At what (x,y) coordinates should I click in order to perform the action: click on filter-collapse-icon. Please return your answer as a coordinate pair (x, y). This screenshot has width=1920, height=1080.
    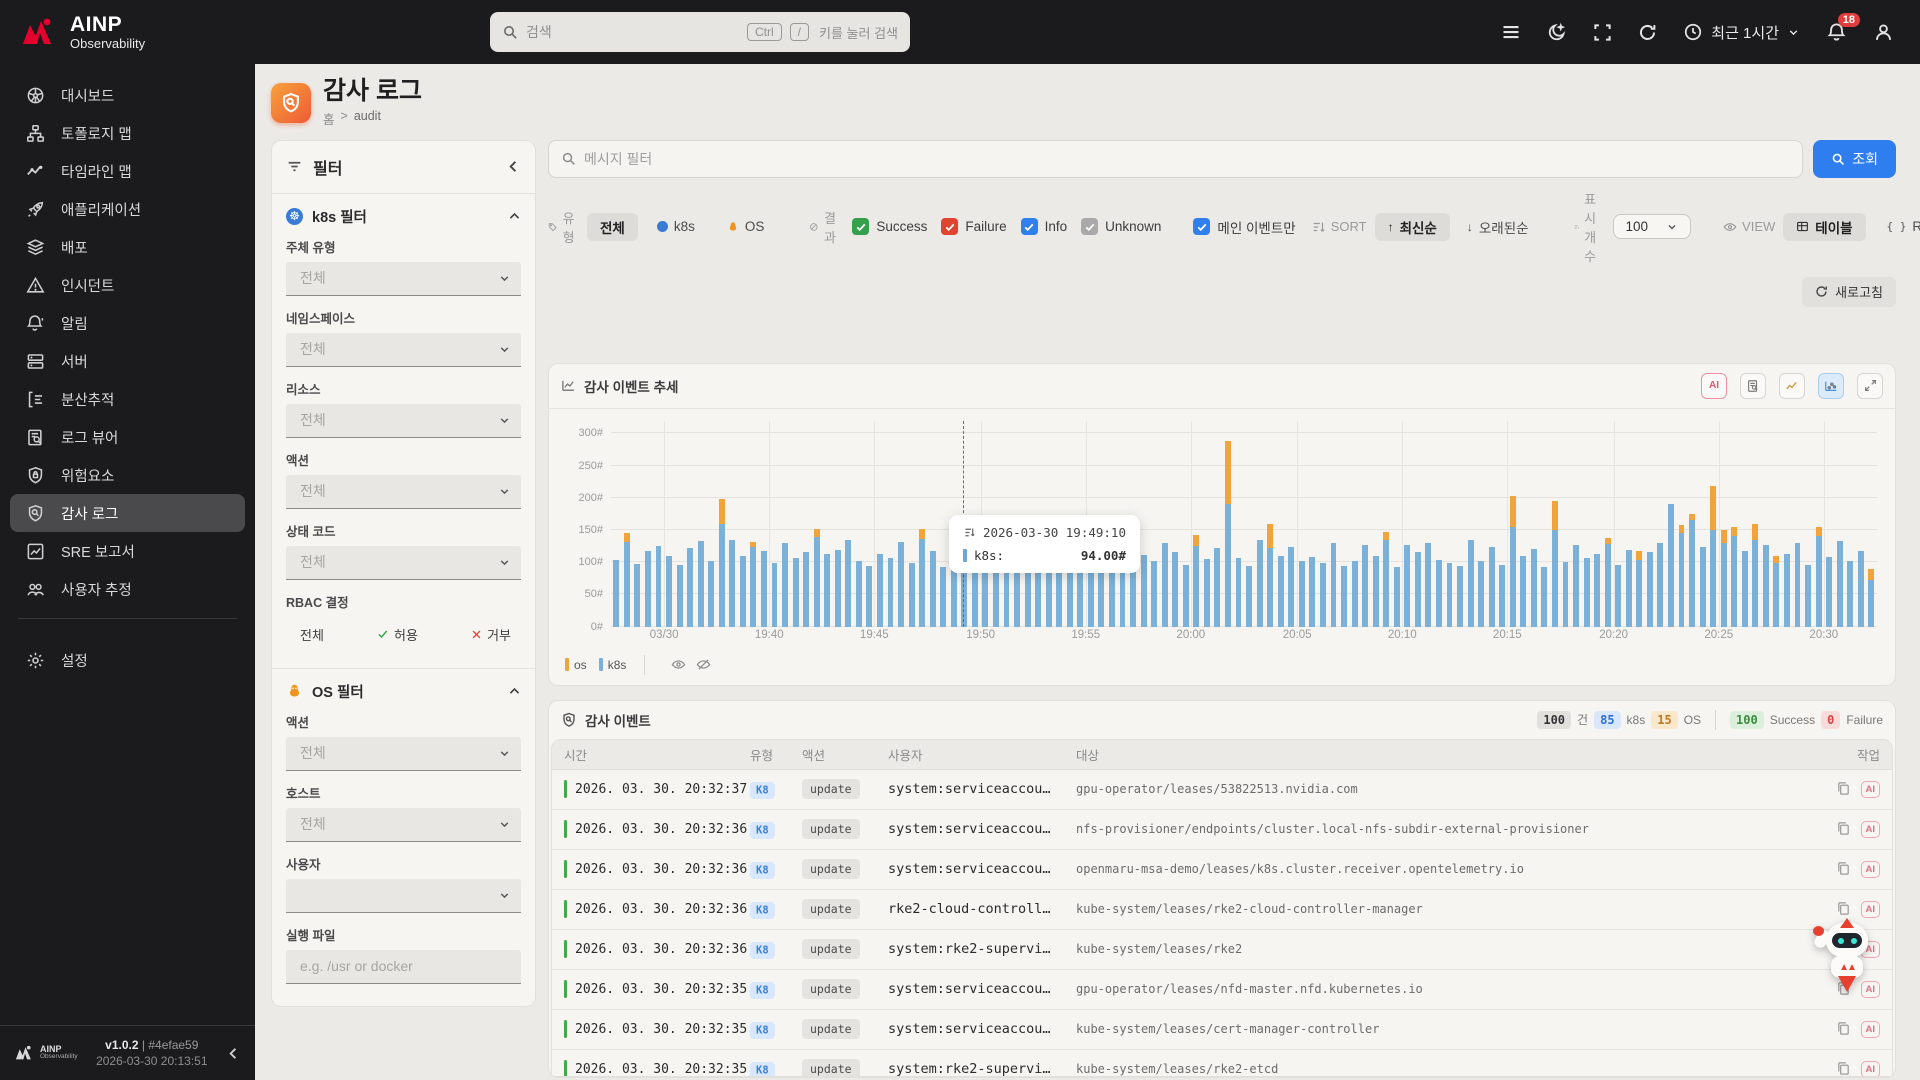
    Looking at the image, I should click on (513, 166).